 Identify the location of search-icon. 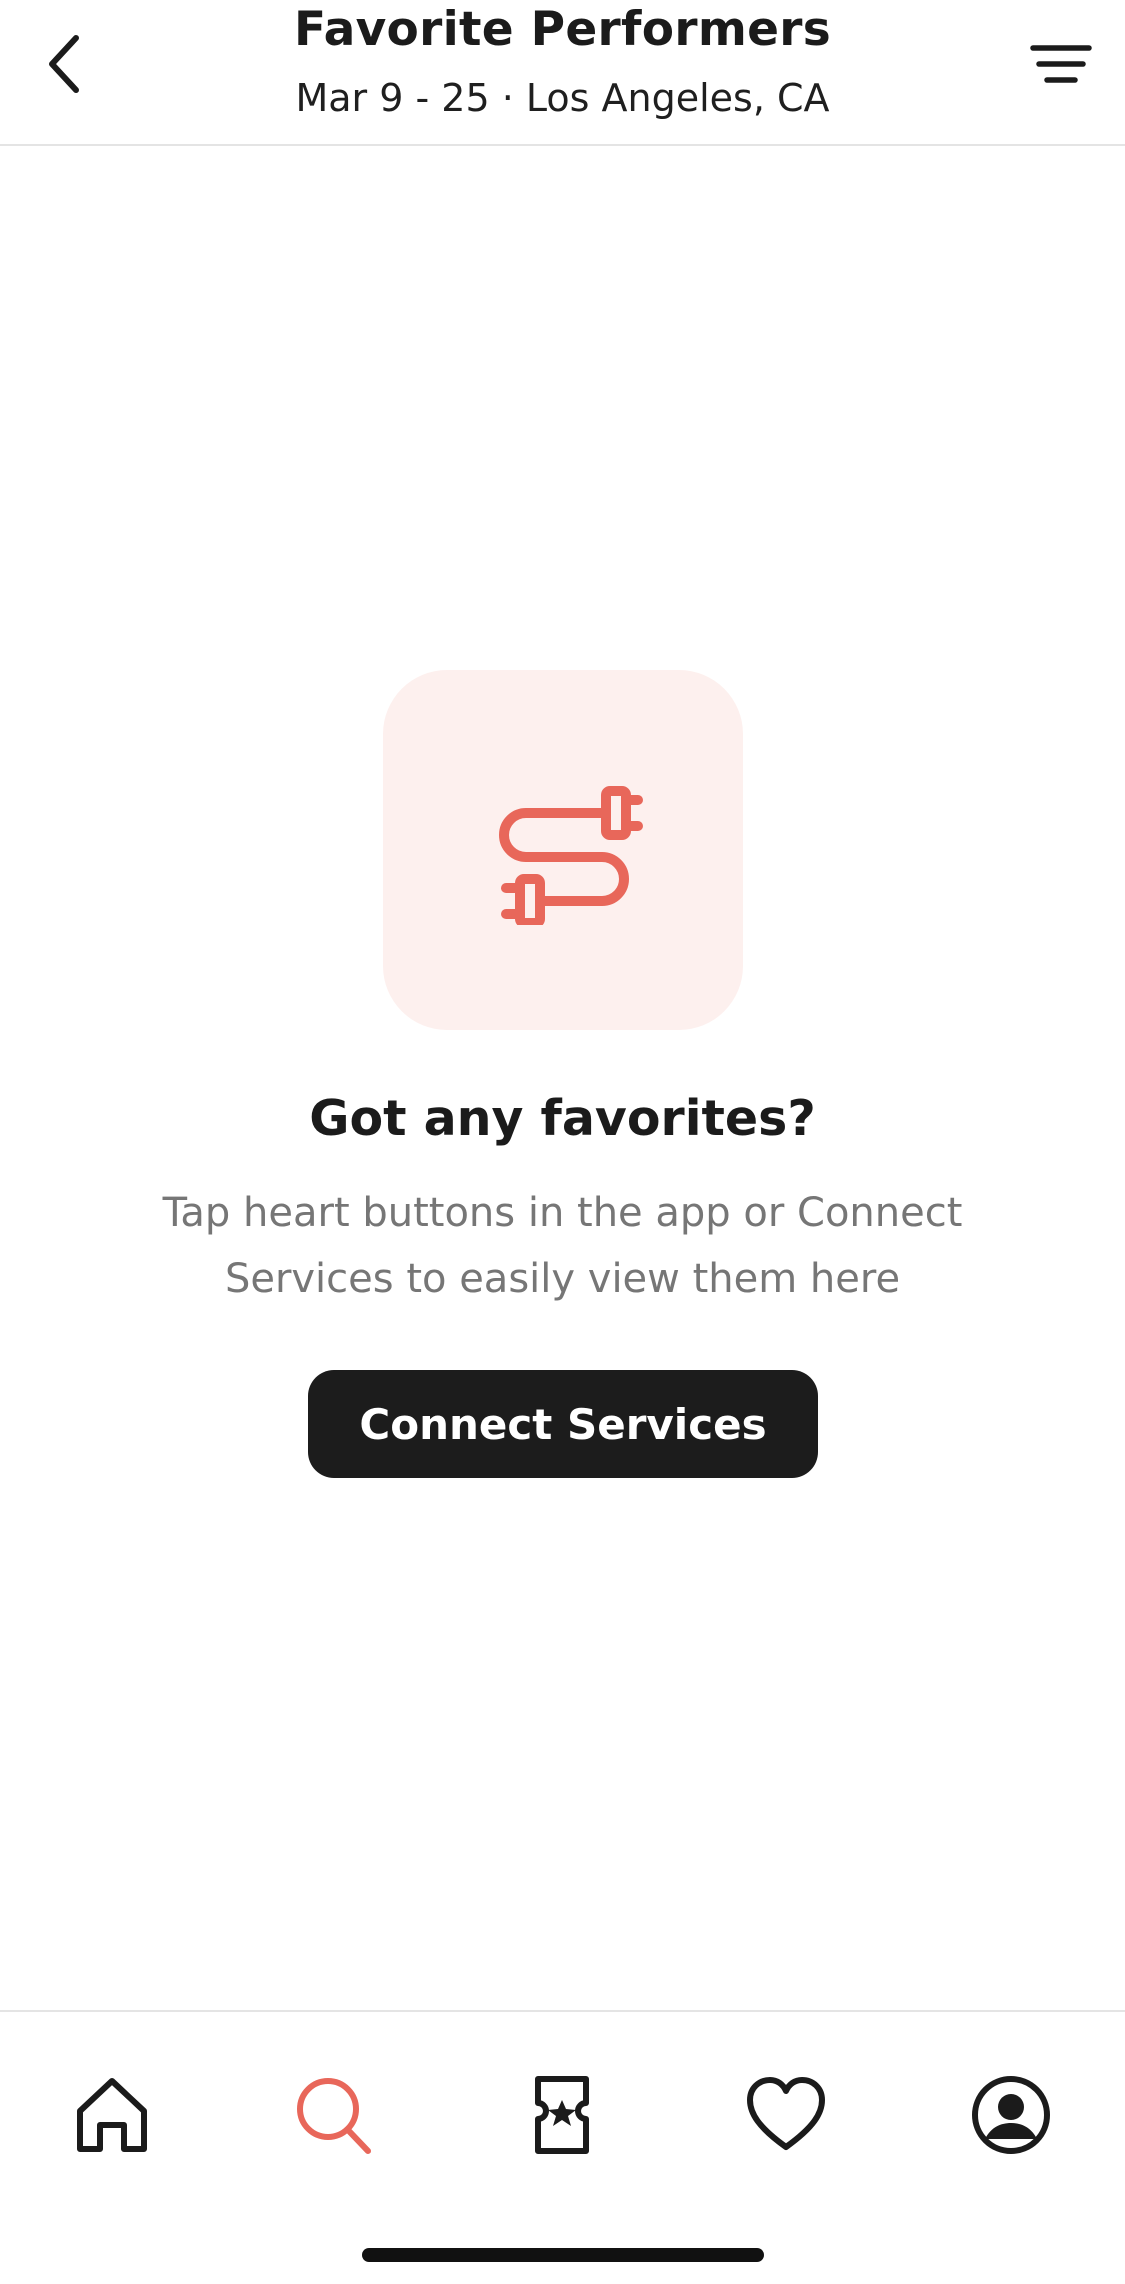
(334, 2116).